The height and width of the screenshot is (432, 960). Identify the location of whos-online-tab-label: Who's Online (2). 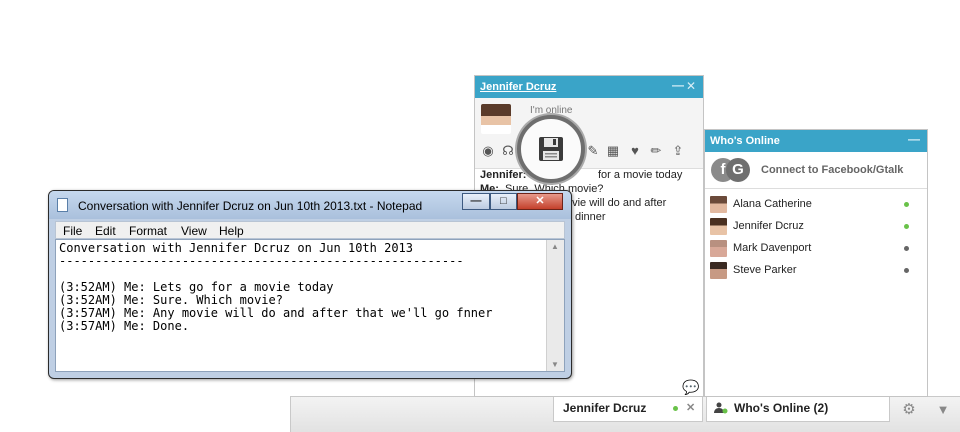
(781, 408).